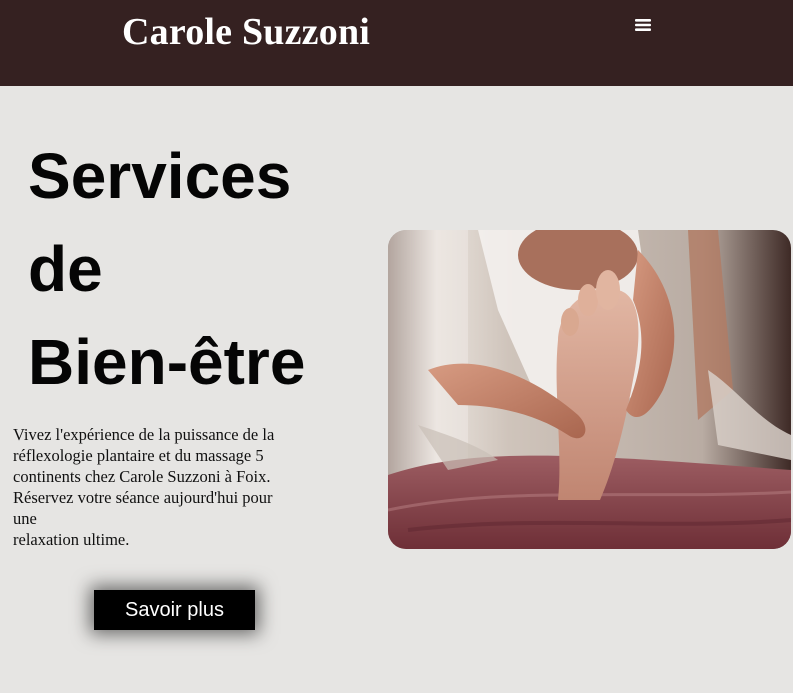 The image size is (793, 693). Describe the element at coordinates (643, 25) in the screenshot. I see `hamburger-menu-icon` at that location.